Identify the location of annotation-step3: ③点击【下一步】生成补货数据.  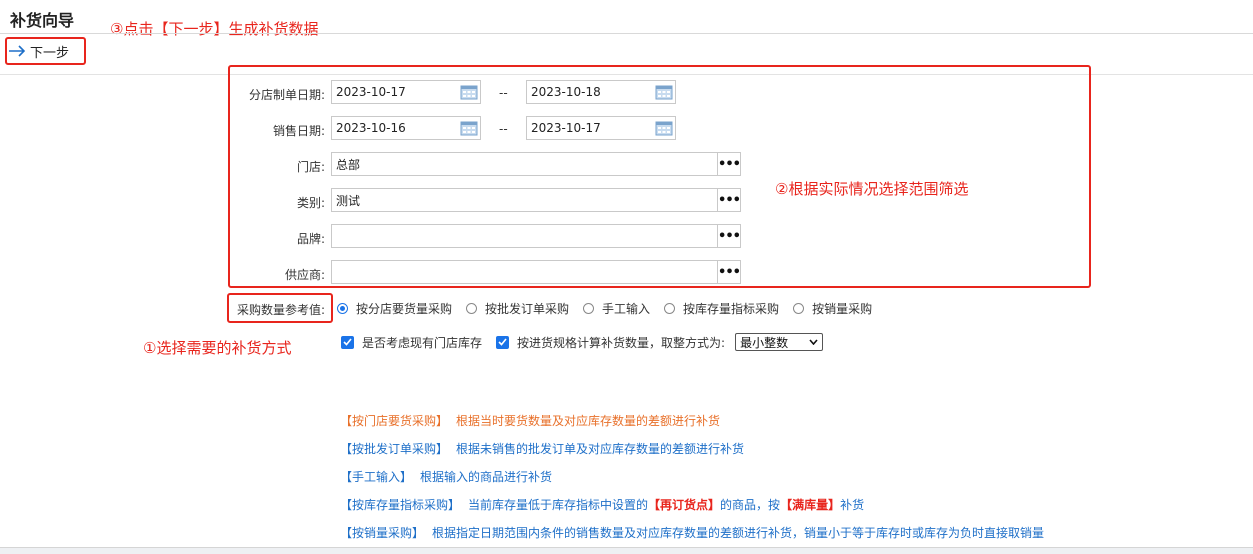
(214, 29).